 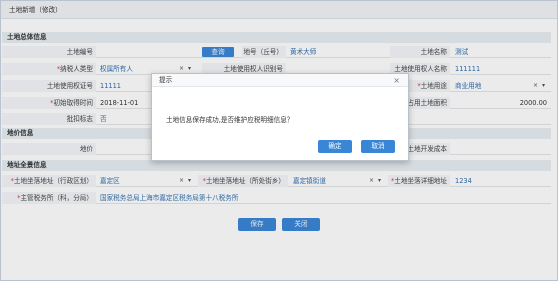 I want to click on cancel-button: 取消, so click(x=378, y=146).